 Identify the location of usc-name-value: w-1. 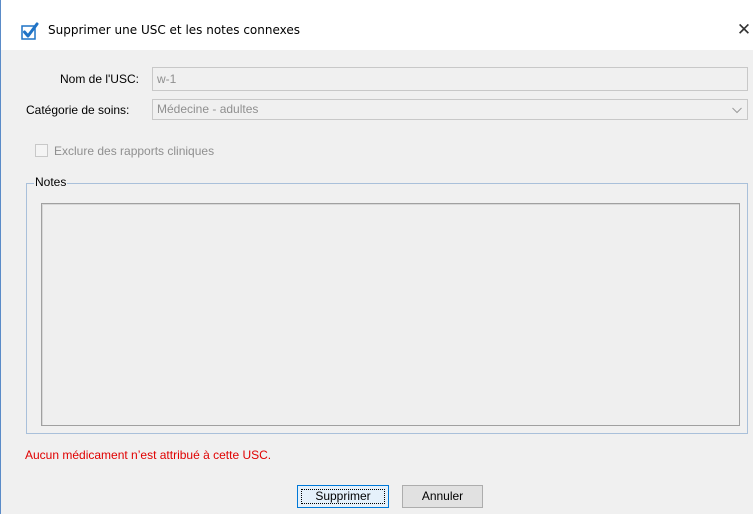
(167, 79).